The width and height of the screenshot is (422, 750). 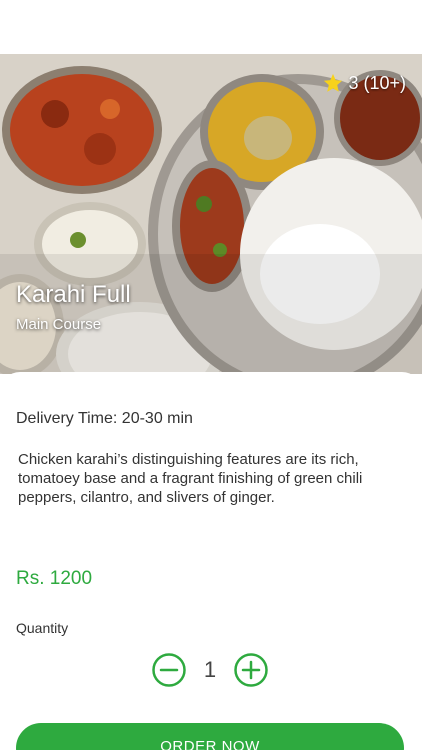 What do you see at coordinates (333, 82) in the screenshot?
I see `star-icon` at bounding box center [333, 82].